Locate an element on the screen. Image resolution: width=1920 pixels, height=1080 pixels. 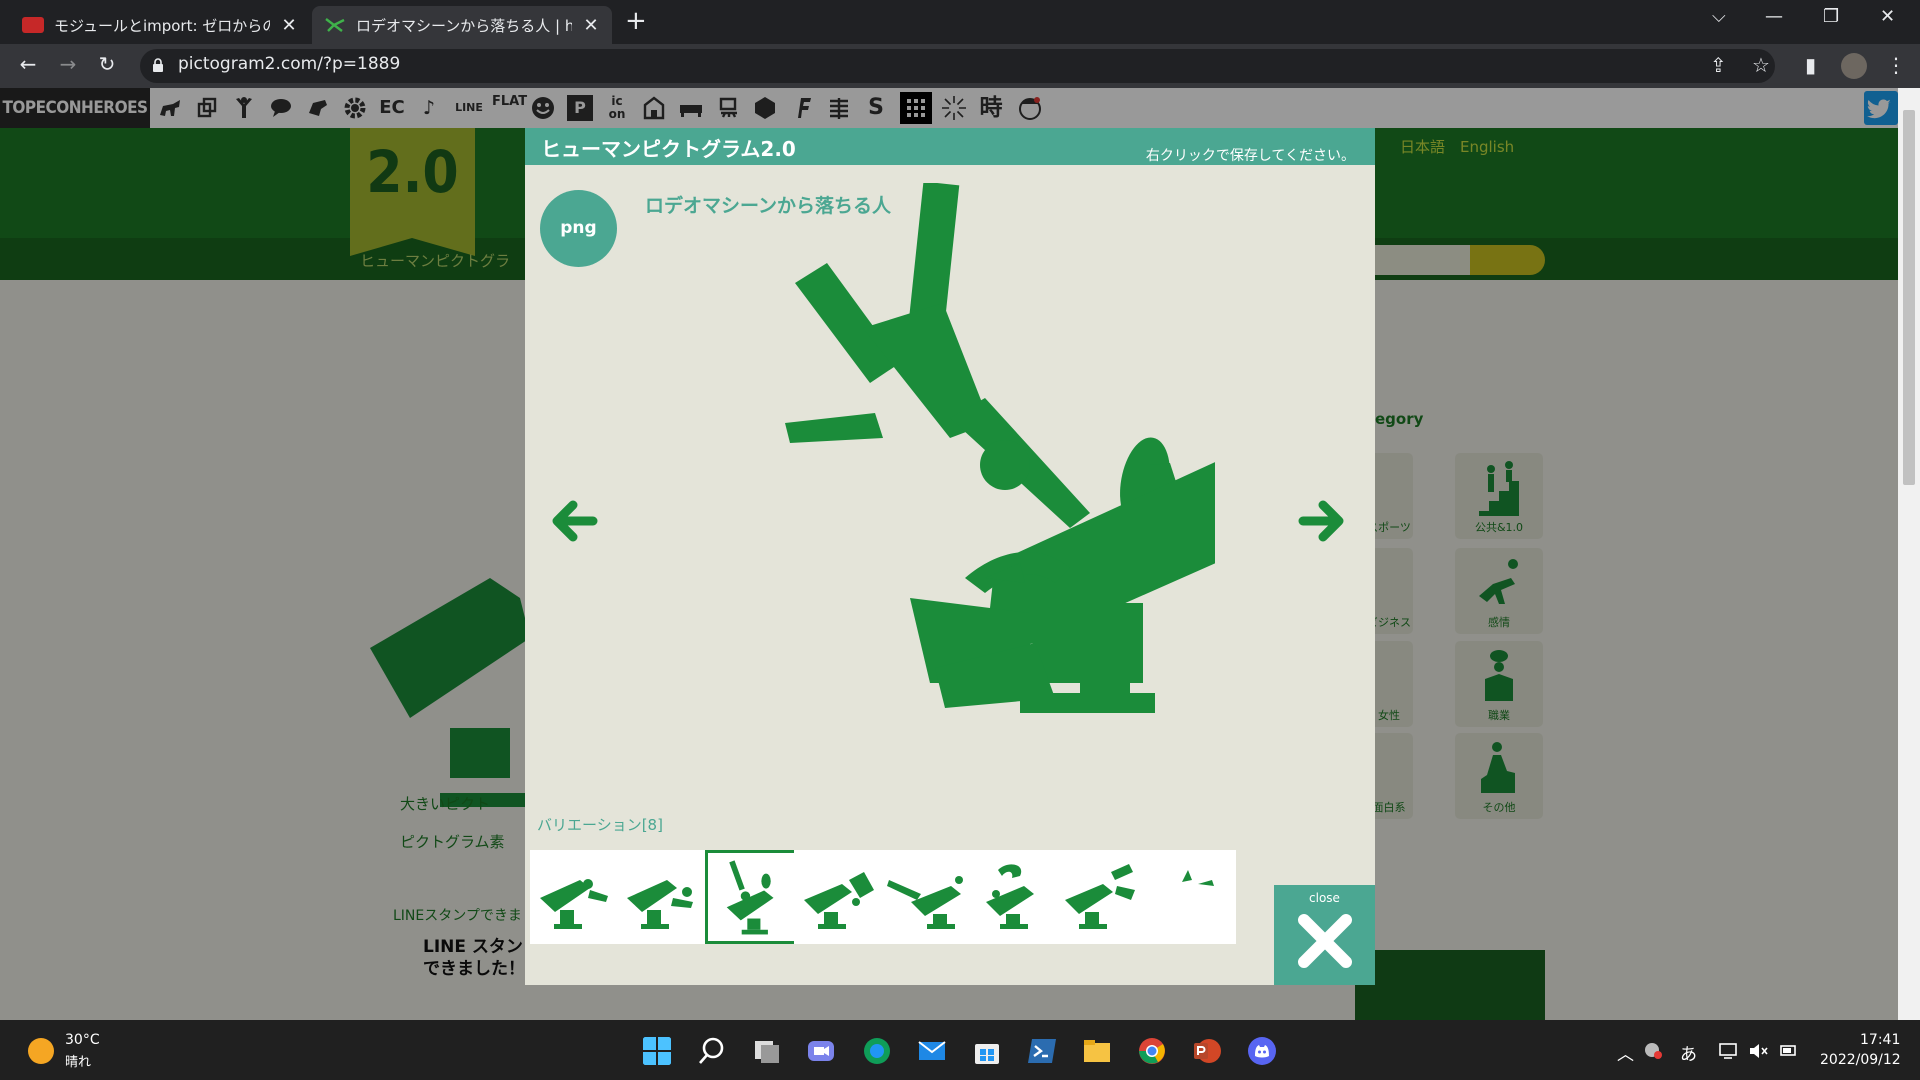
tab-pictogram: ロデオマシーンから落ちる人 | human p ✕ is located at coordinates (462, 25).